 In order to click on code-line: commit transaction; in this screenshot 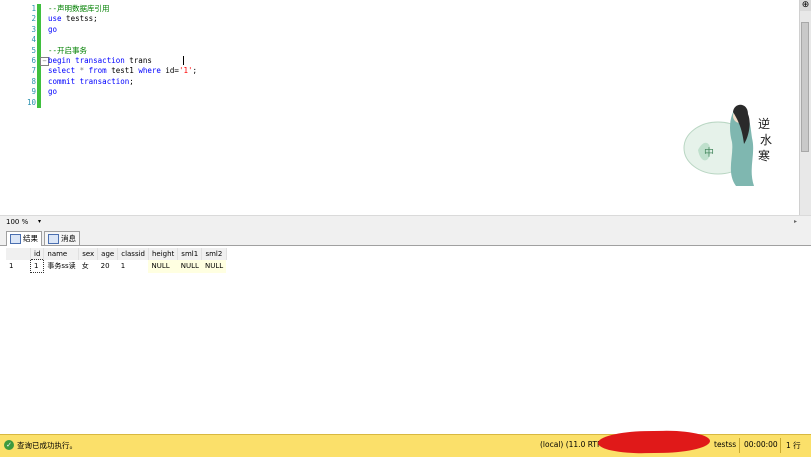, I will do `click(122, 82)`.